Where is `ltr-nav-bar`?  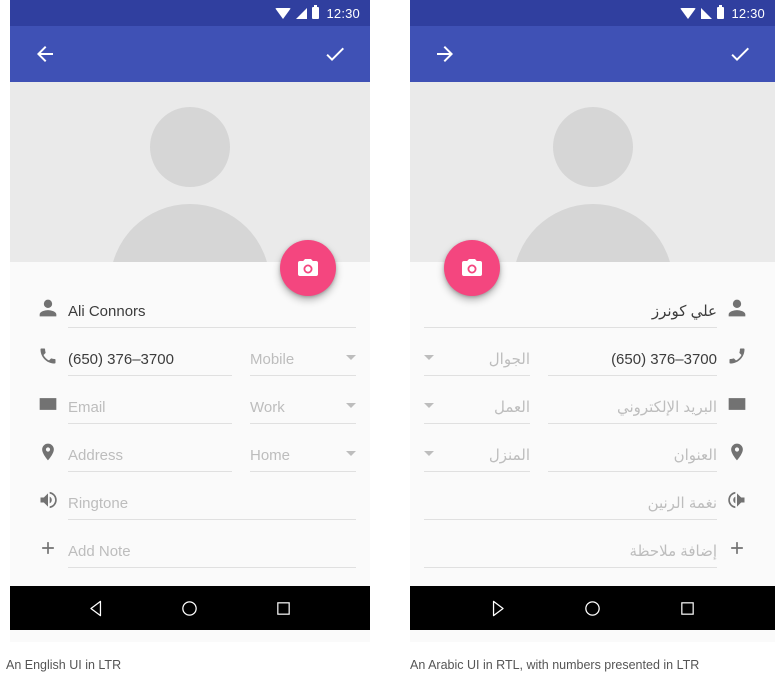
ltr-nav-bar is located at coordinates (190, 608).